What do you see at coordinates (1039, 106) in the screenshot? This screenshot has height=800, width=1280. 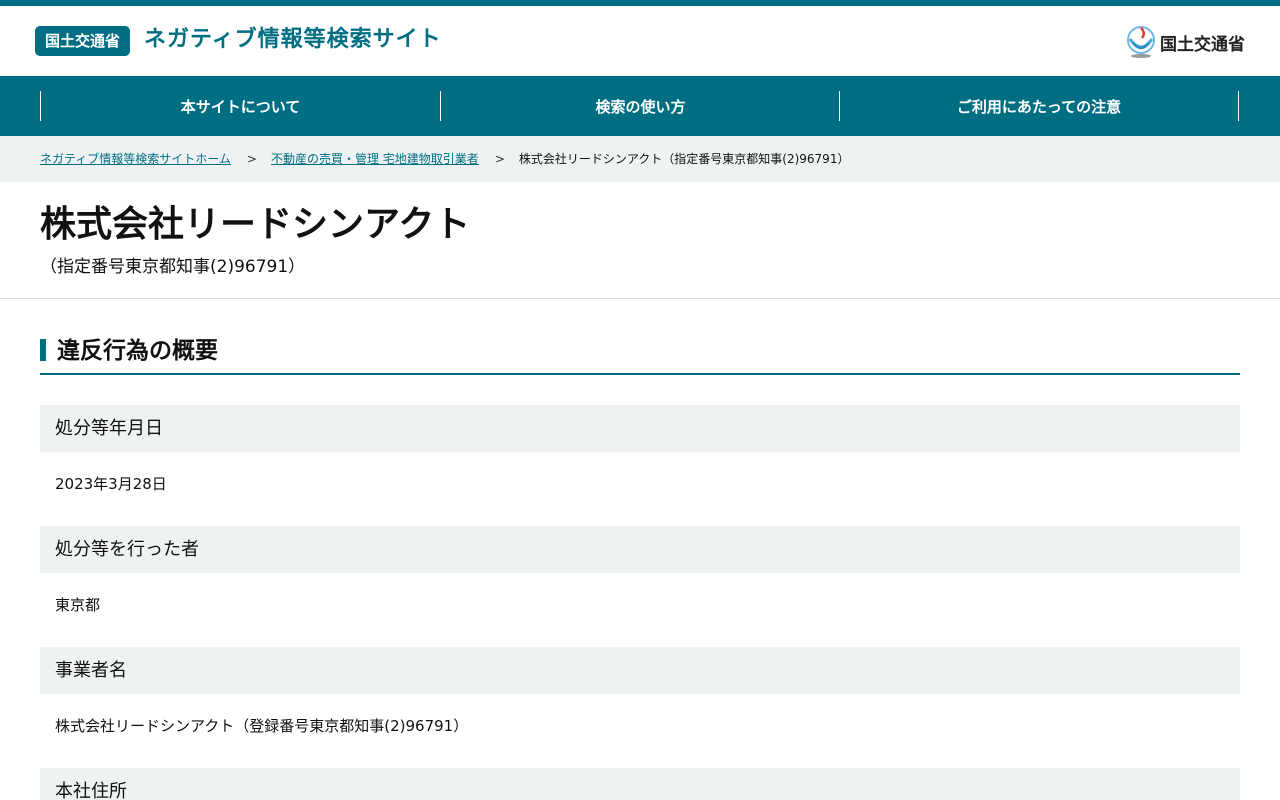 I see `nav-usage-notes: ご利用にあたっての注意` at bounding box center [1039, 106].